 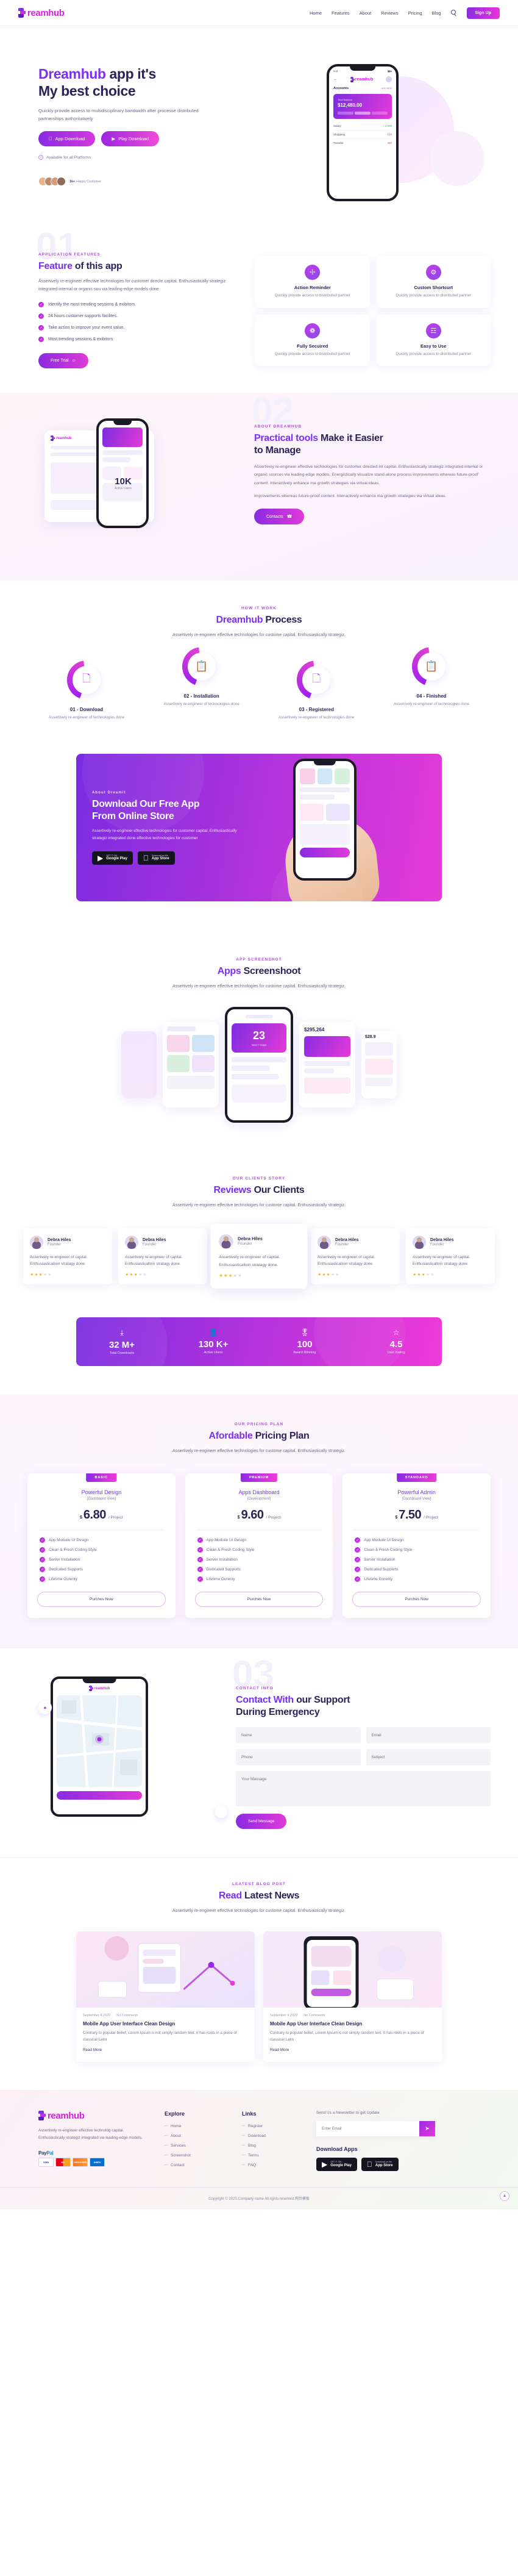 What do you see at coordinates (72, 181) in the screenshot?
I see `hero-users-count: 1k+` at bounding box center [72, 181].